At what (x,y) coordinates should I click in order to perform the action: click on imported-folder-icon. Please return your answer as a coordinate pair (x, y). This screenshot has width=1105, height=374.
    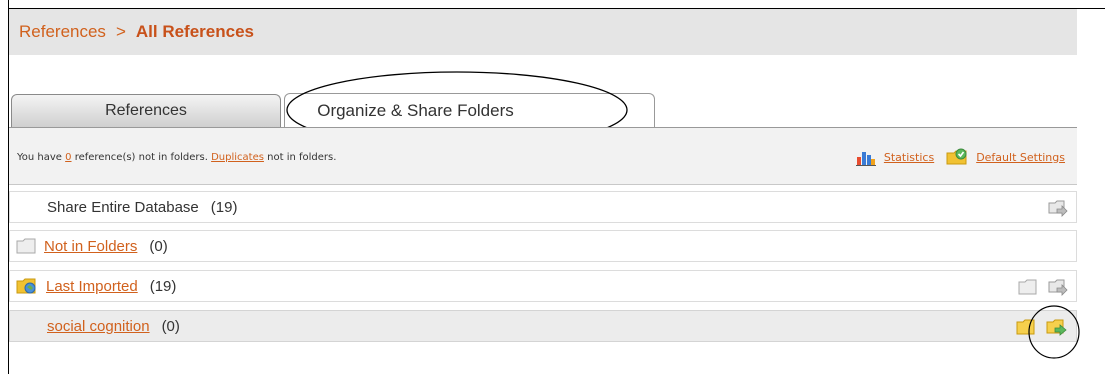
    Looking at the image, I should click on (26, 286).